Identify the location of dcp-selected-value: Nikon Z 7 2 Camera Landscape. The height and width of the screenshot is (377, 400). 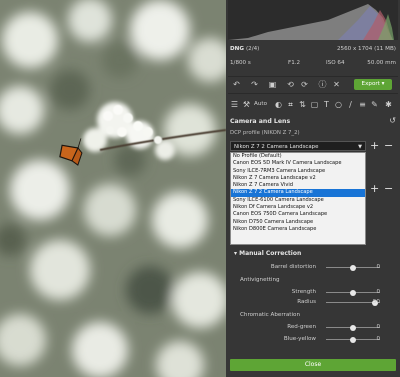
(276, 147).